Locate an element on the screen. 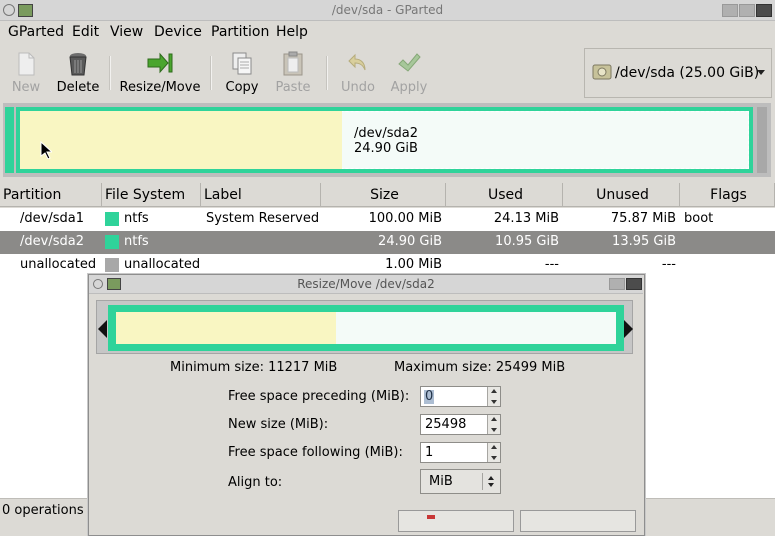 The width and height of the screenshot is (775, 536). resize-partition-used is located at coordinates (226, 328).